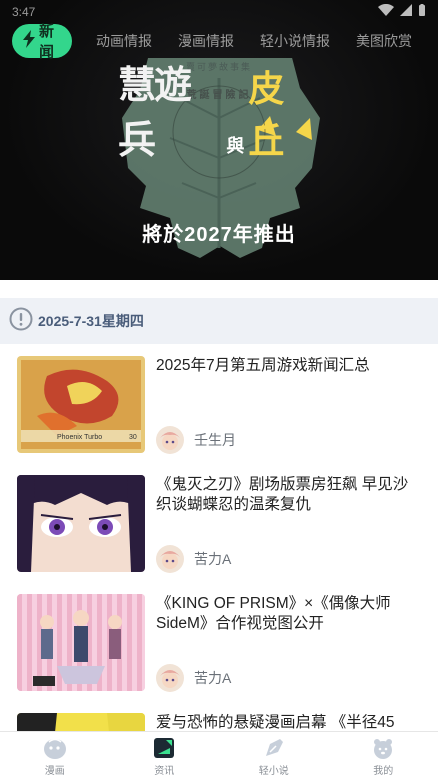  I want to click on news-item: Phoenix Turbo 30 2025年7月第五周游戏新闻汇总 壬生月, so click(221, 405).